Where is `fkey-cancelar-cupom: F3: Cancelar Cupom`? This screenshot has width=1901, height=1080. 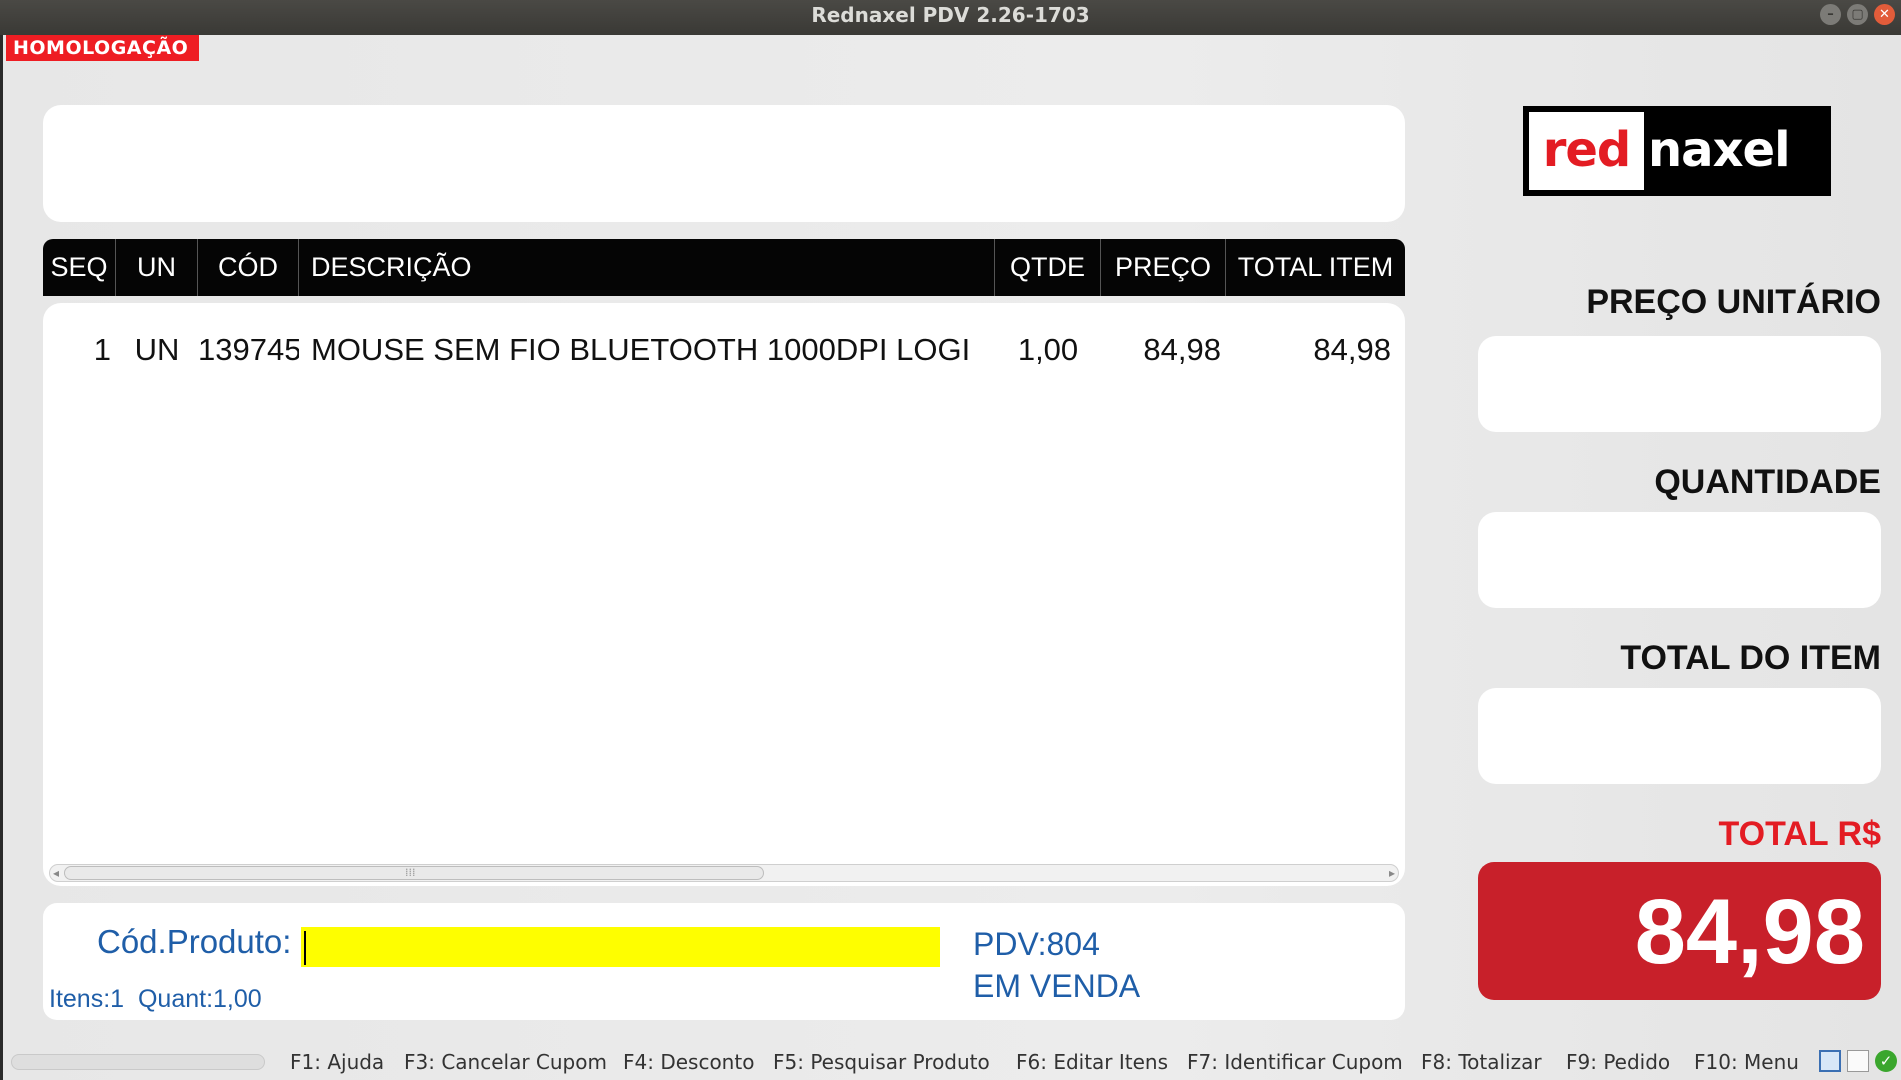
fkey-cancelar-cupom: F3: Cancelar Cupom is located at coordinates (505, 1062).